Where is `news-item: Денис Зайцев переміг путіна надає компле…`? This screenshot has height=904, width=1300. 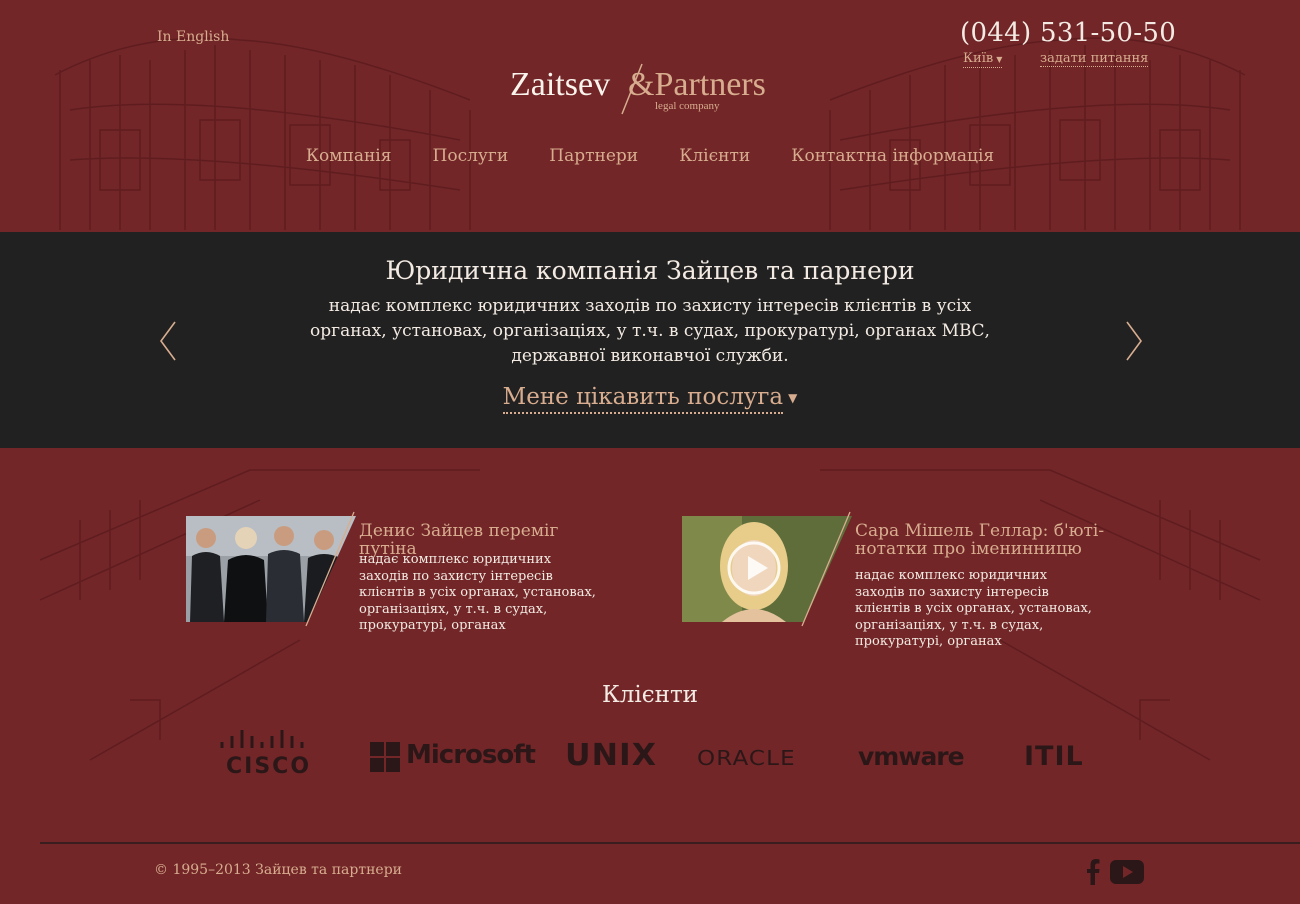
news-item: Денис Зайцев переміг путіна надає компле… is located at coordinates (406, 572).